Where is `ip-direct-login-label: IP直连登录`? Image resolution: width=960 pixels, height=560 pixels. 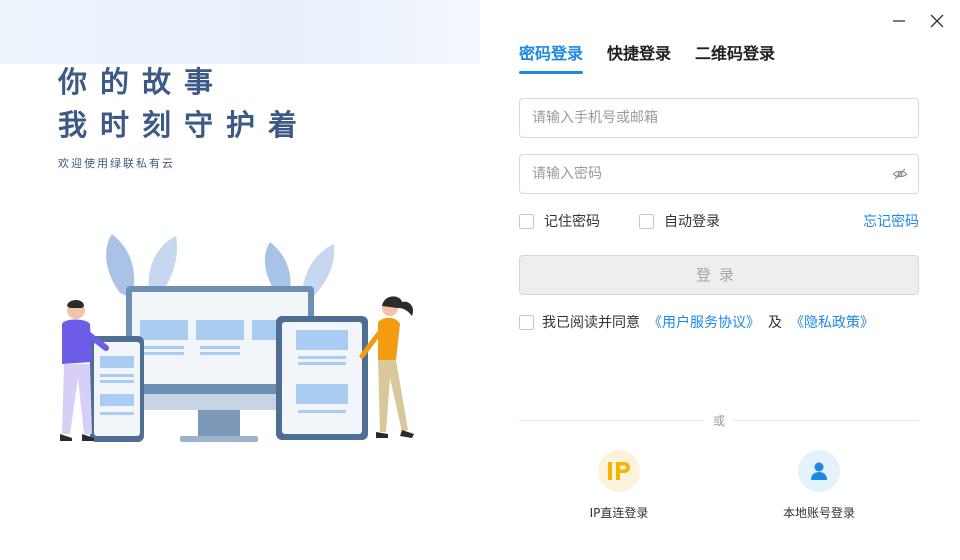
ip-direct-login-label: IP直连登录 is located at coordinates (619, 513).